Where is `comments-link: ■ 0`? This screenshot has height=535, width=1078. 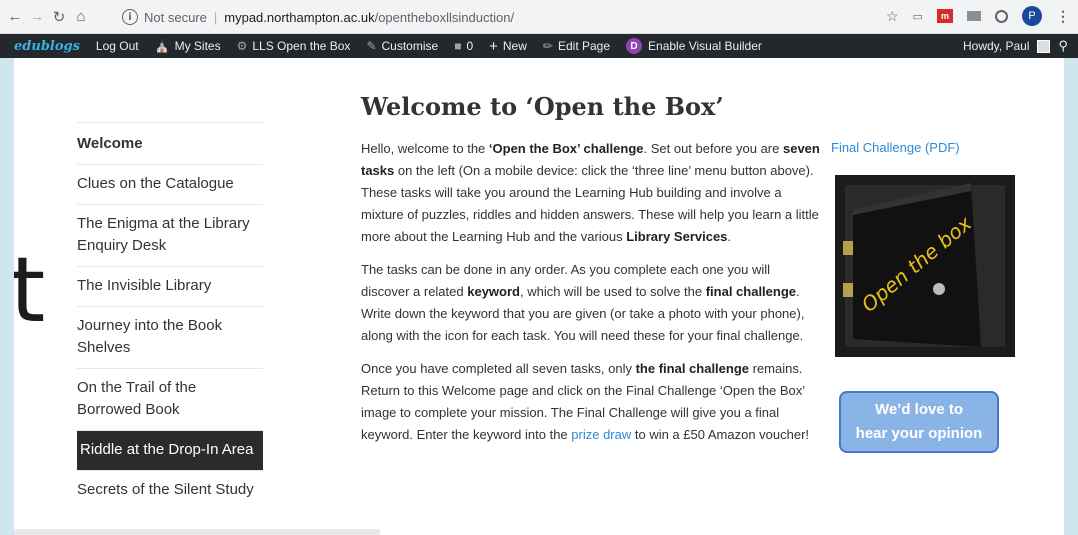 comments-link: ■ 0 is located at coordinates (463, 46).